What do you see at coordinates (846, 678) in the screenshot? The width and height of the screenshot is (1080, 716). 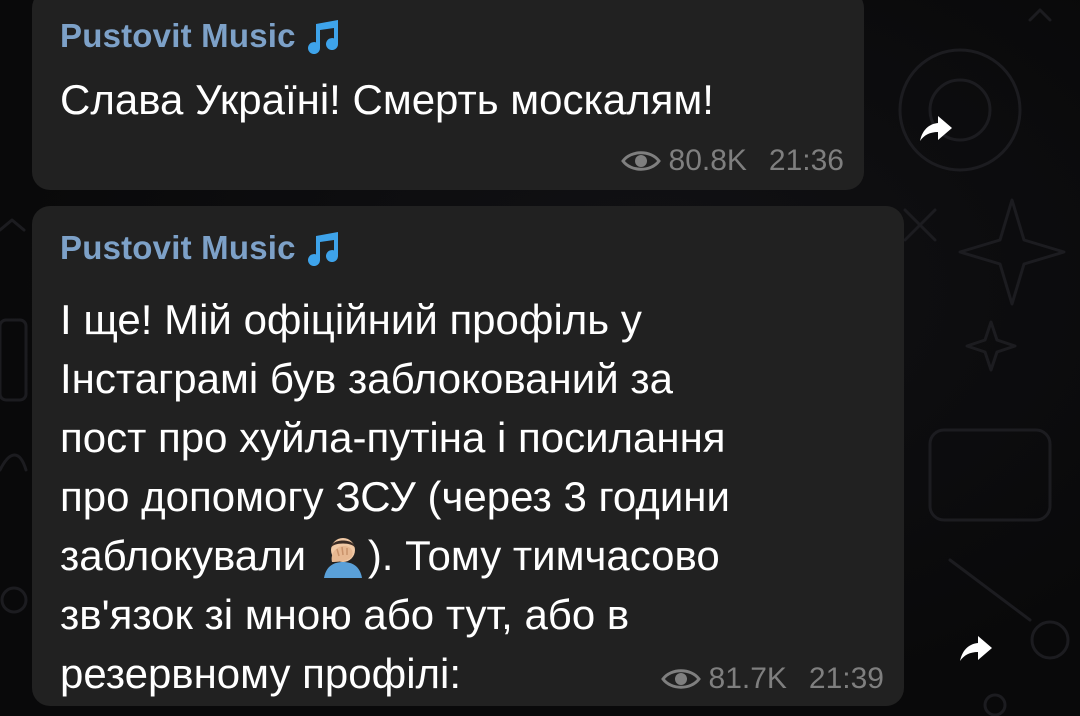 I see `message-time: 21:39` at bounding box center [846, 678].